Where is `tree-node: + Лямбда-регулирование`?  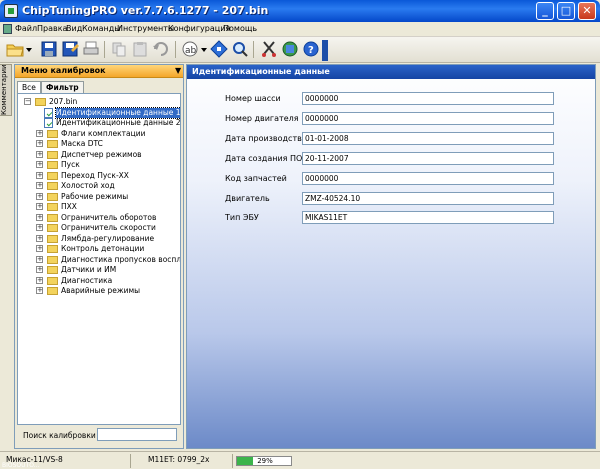 tree-node: + Лямбда-регулирование is located at coordinates (99, 239).